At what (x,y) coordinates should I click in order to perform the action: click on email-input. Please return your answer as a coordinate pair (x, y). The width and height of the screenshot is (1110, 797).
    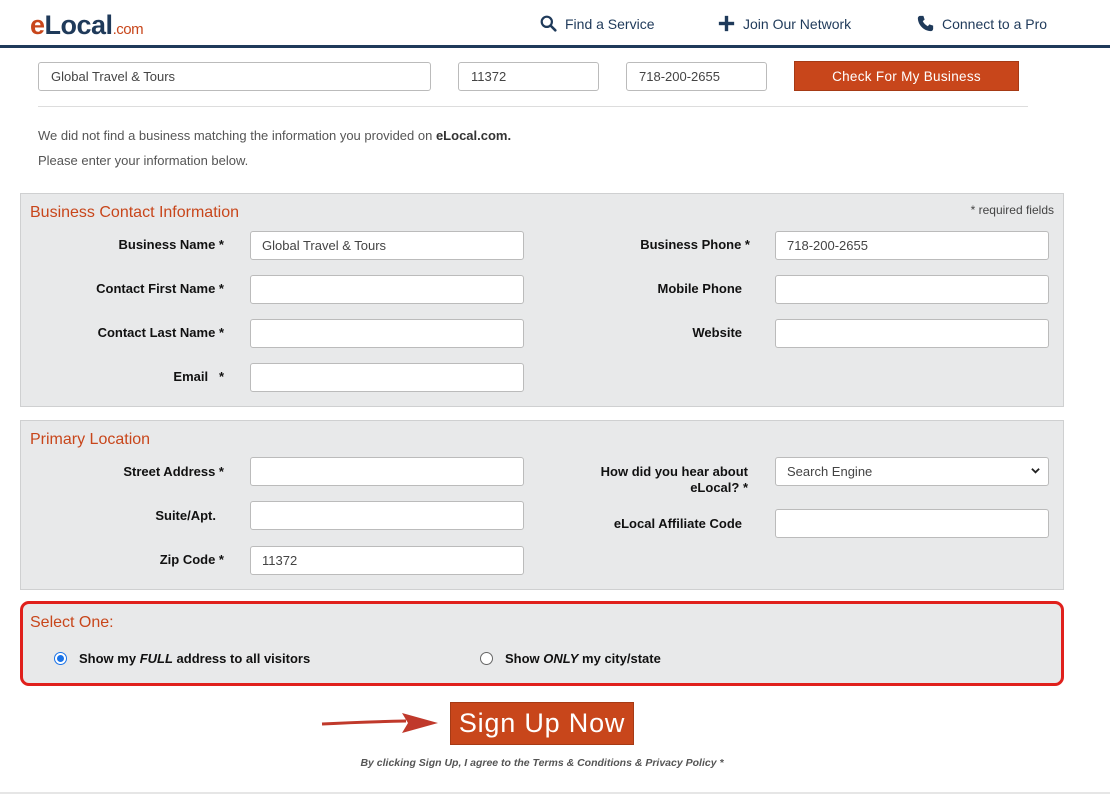
    Looking at the image, I should click on (387, 377).